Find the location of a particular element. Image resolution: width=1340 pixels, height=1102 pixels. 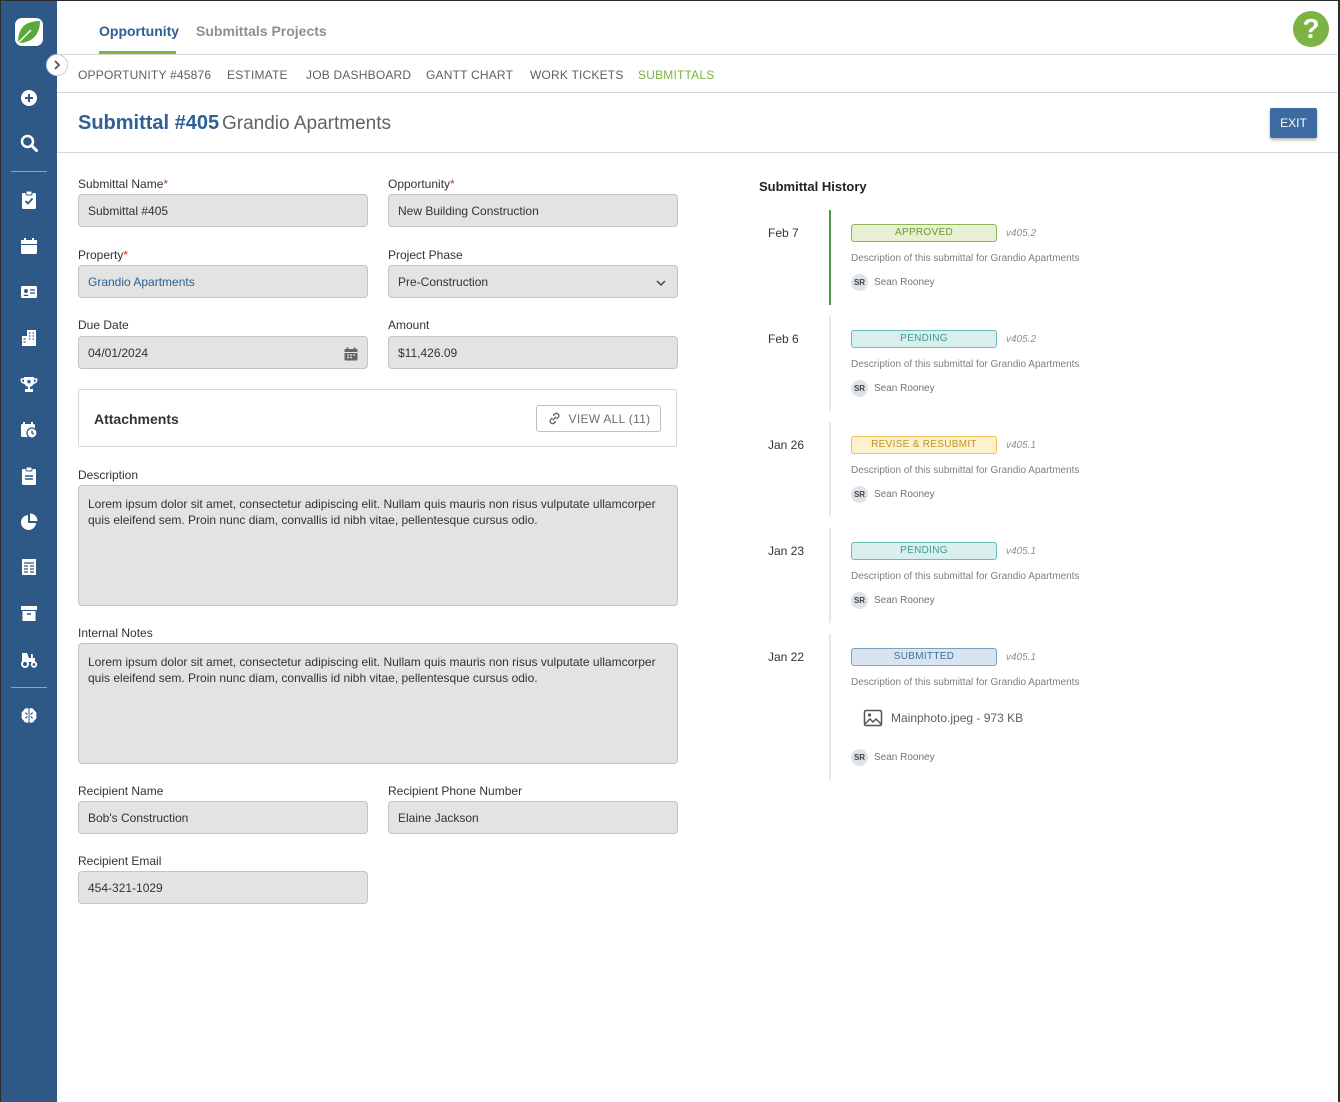

active-tab-indicator is located at coordinates (137, 52).